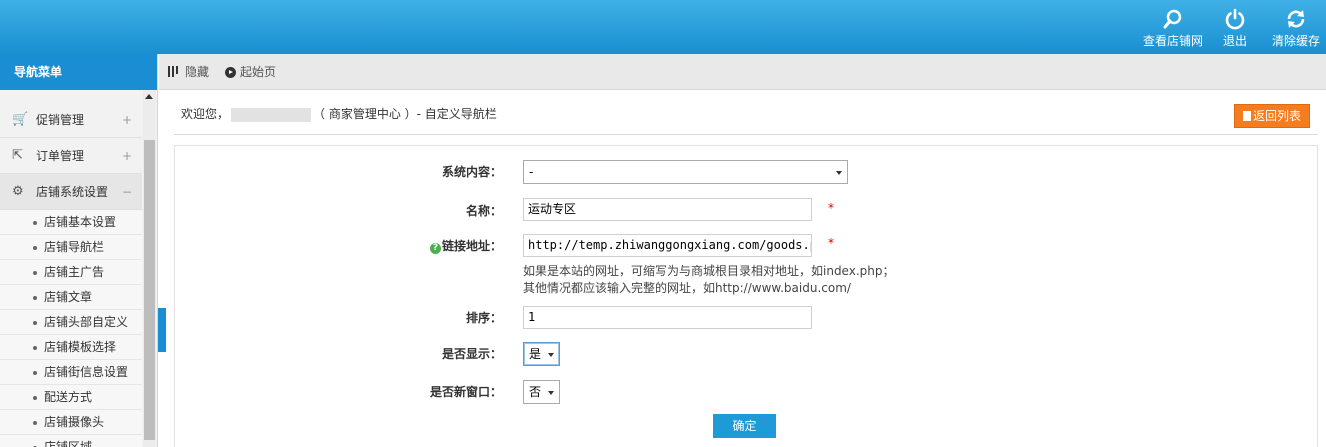 Image resolution: width=1326 pixels, height=447 pixels. Describe the element at coordinates (162, 330) in the screenshot. I see `sidebar-collapse-handle` at that location.